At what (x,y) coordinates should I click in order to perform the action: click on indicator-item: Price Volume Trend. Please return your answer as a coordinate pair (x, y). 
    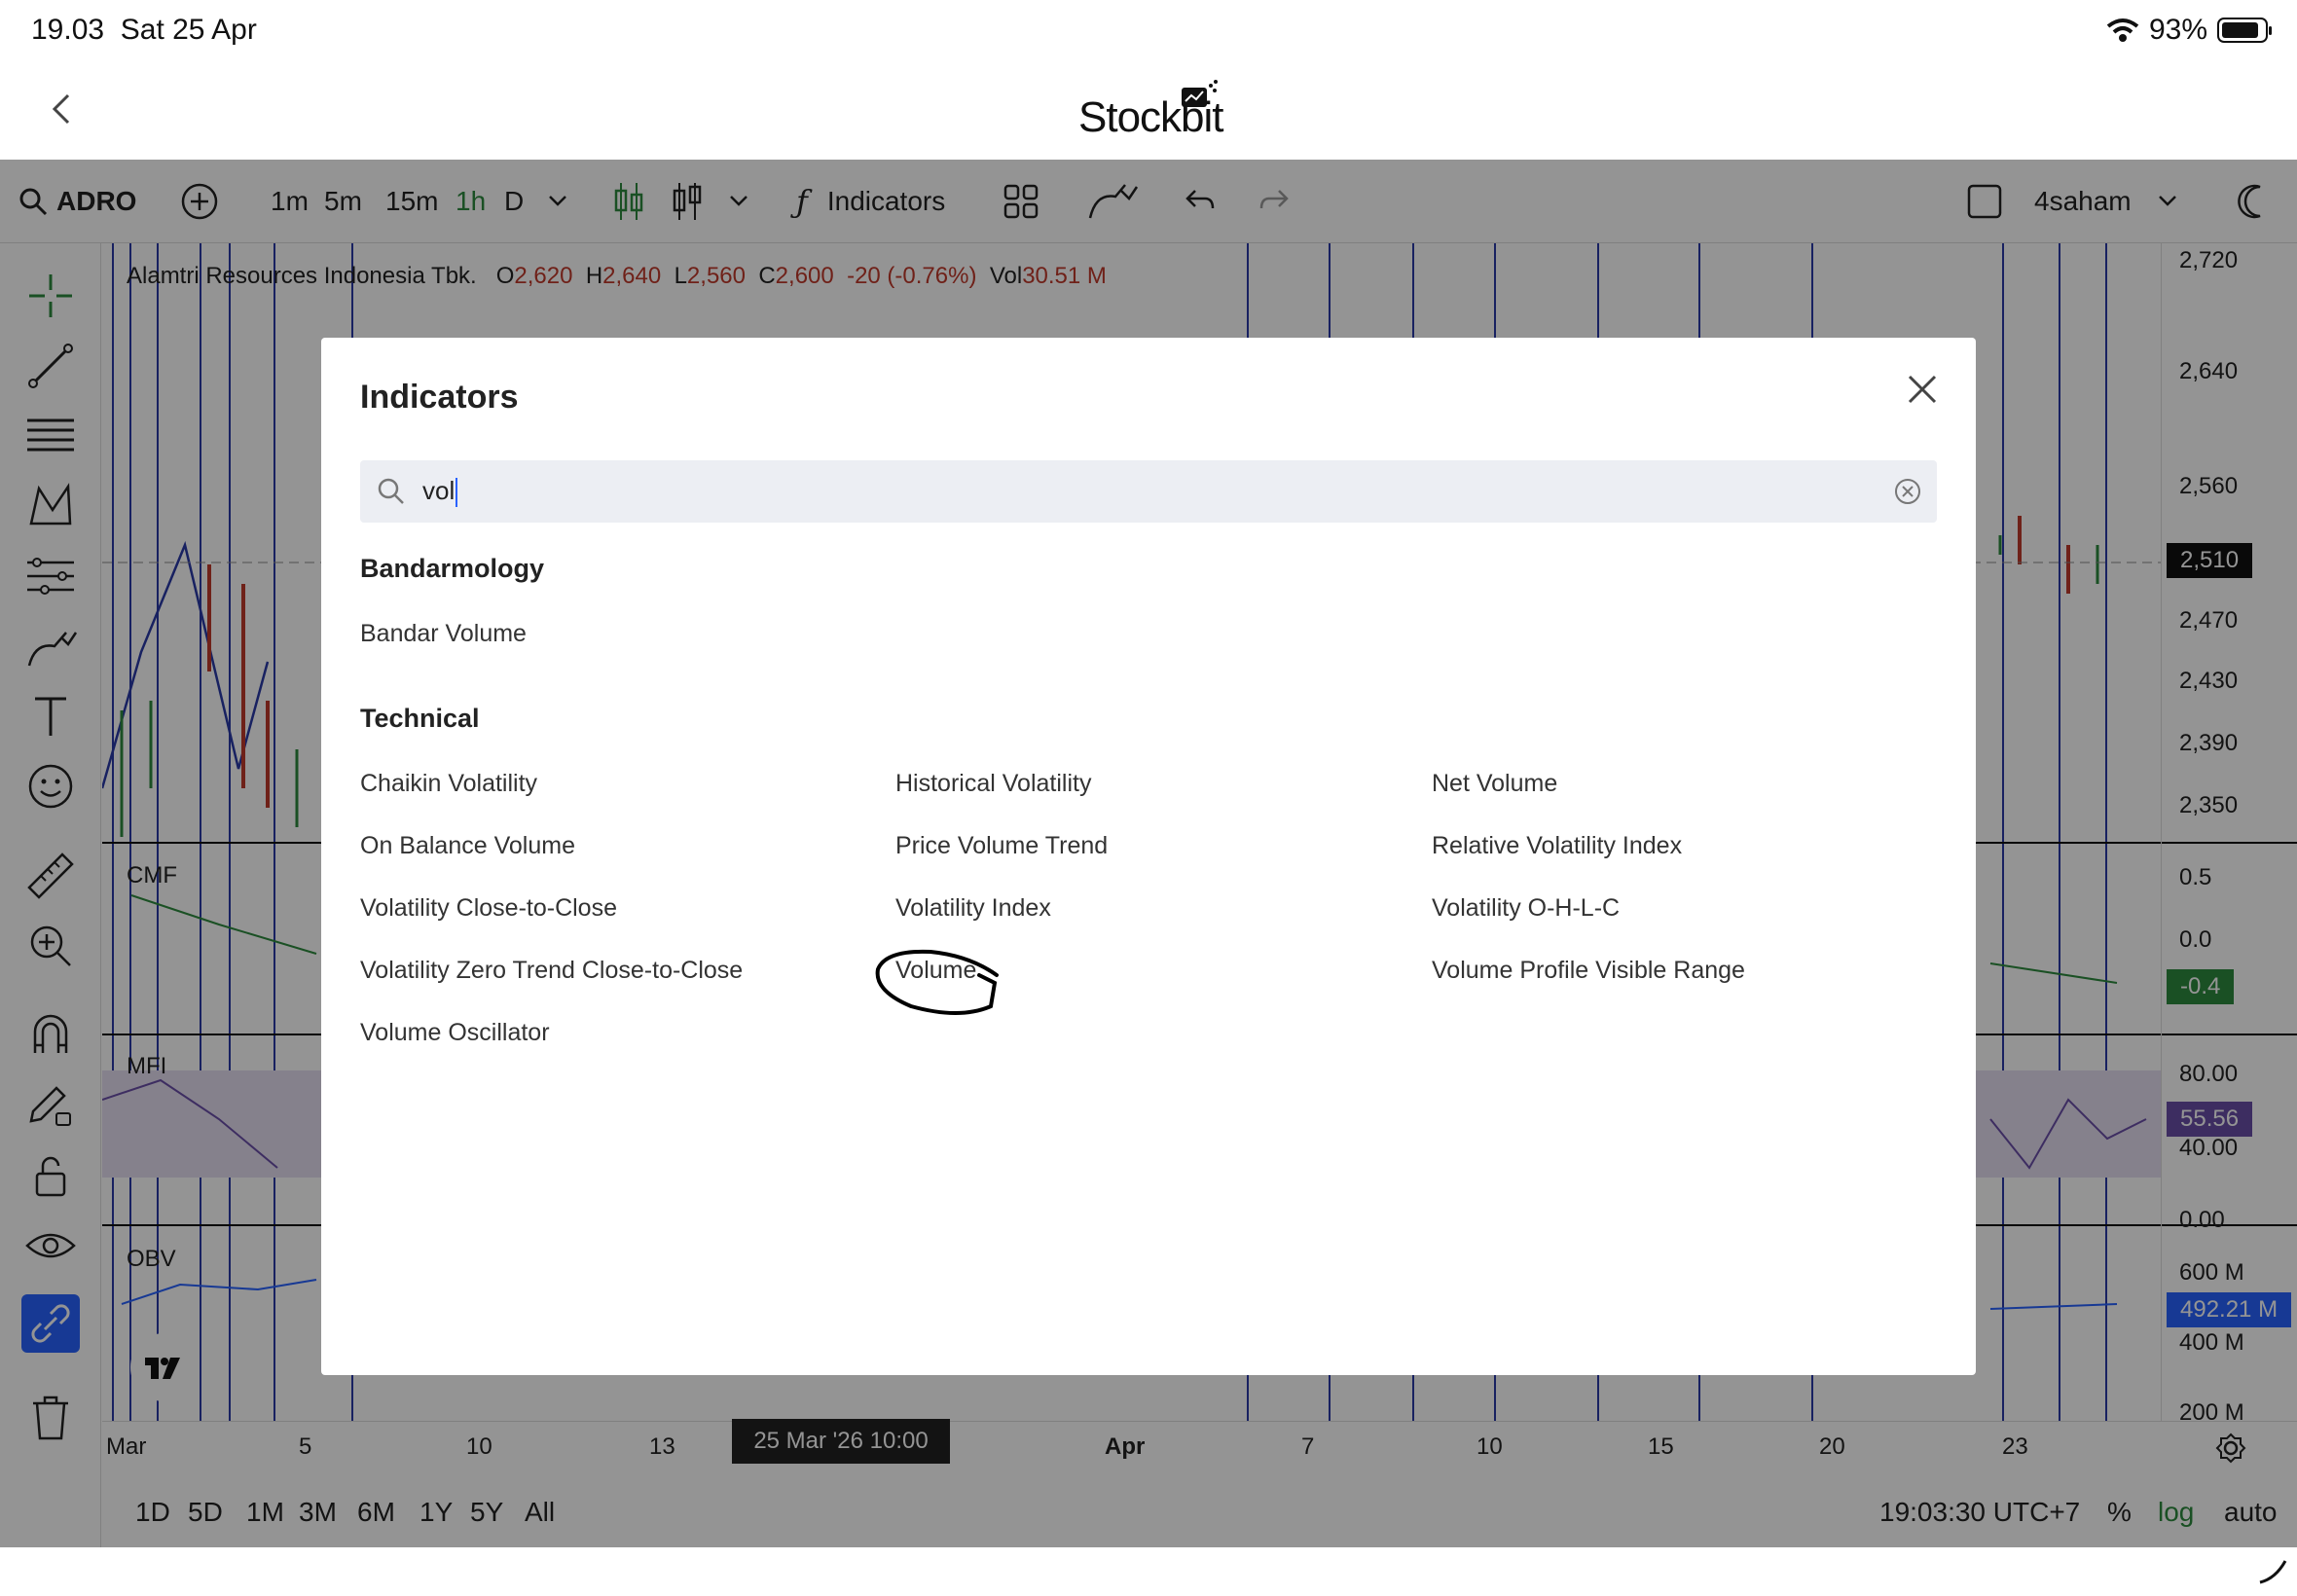
    Looking at the image, I should click on (1002, 846).